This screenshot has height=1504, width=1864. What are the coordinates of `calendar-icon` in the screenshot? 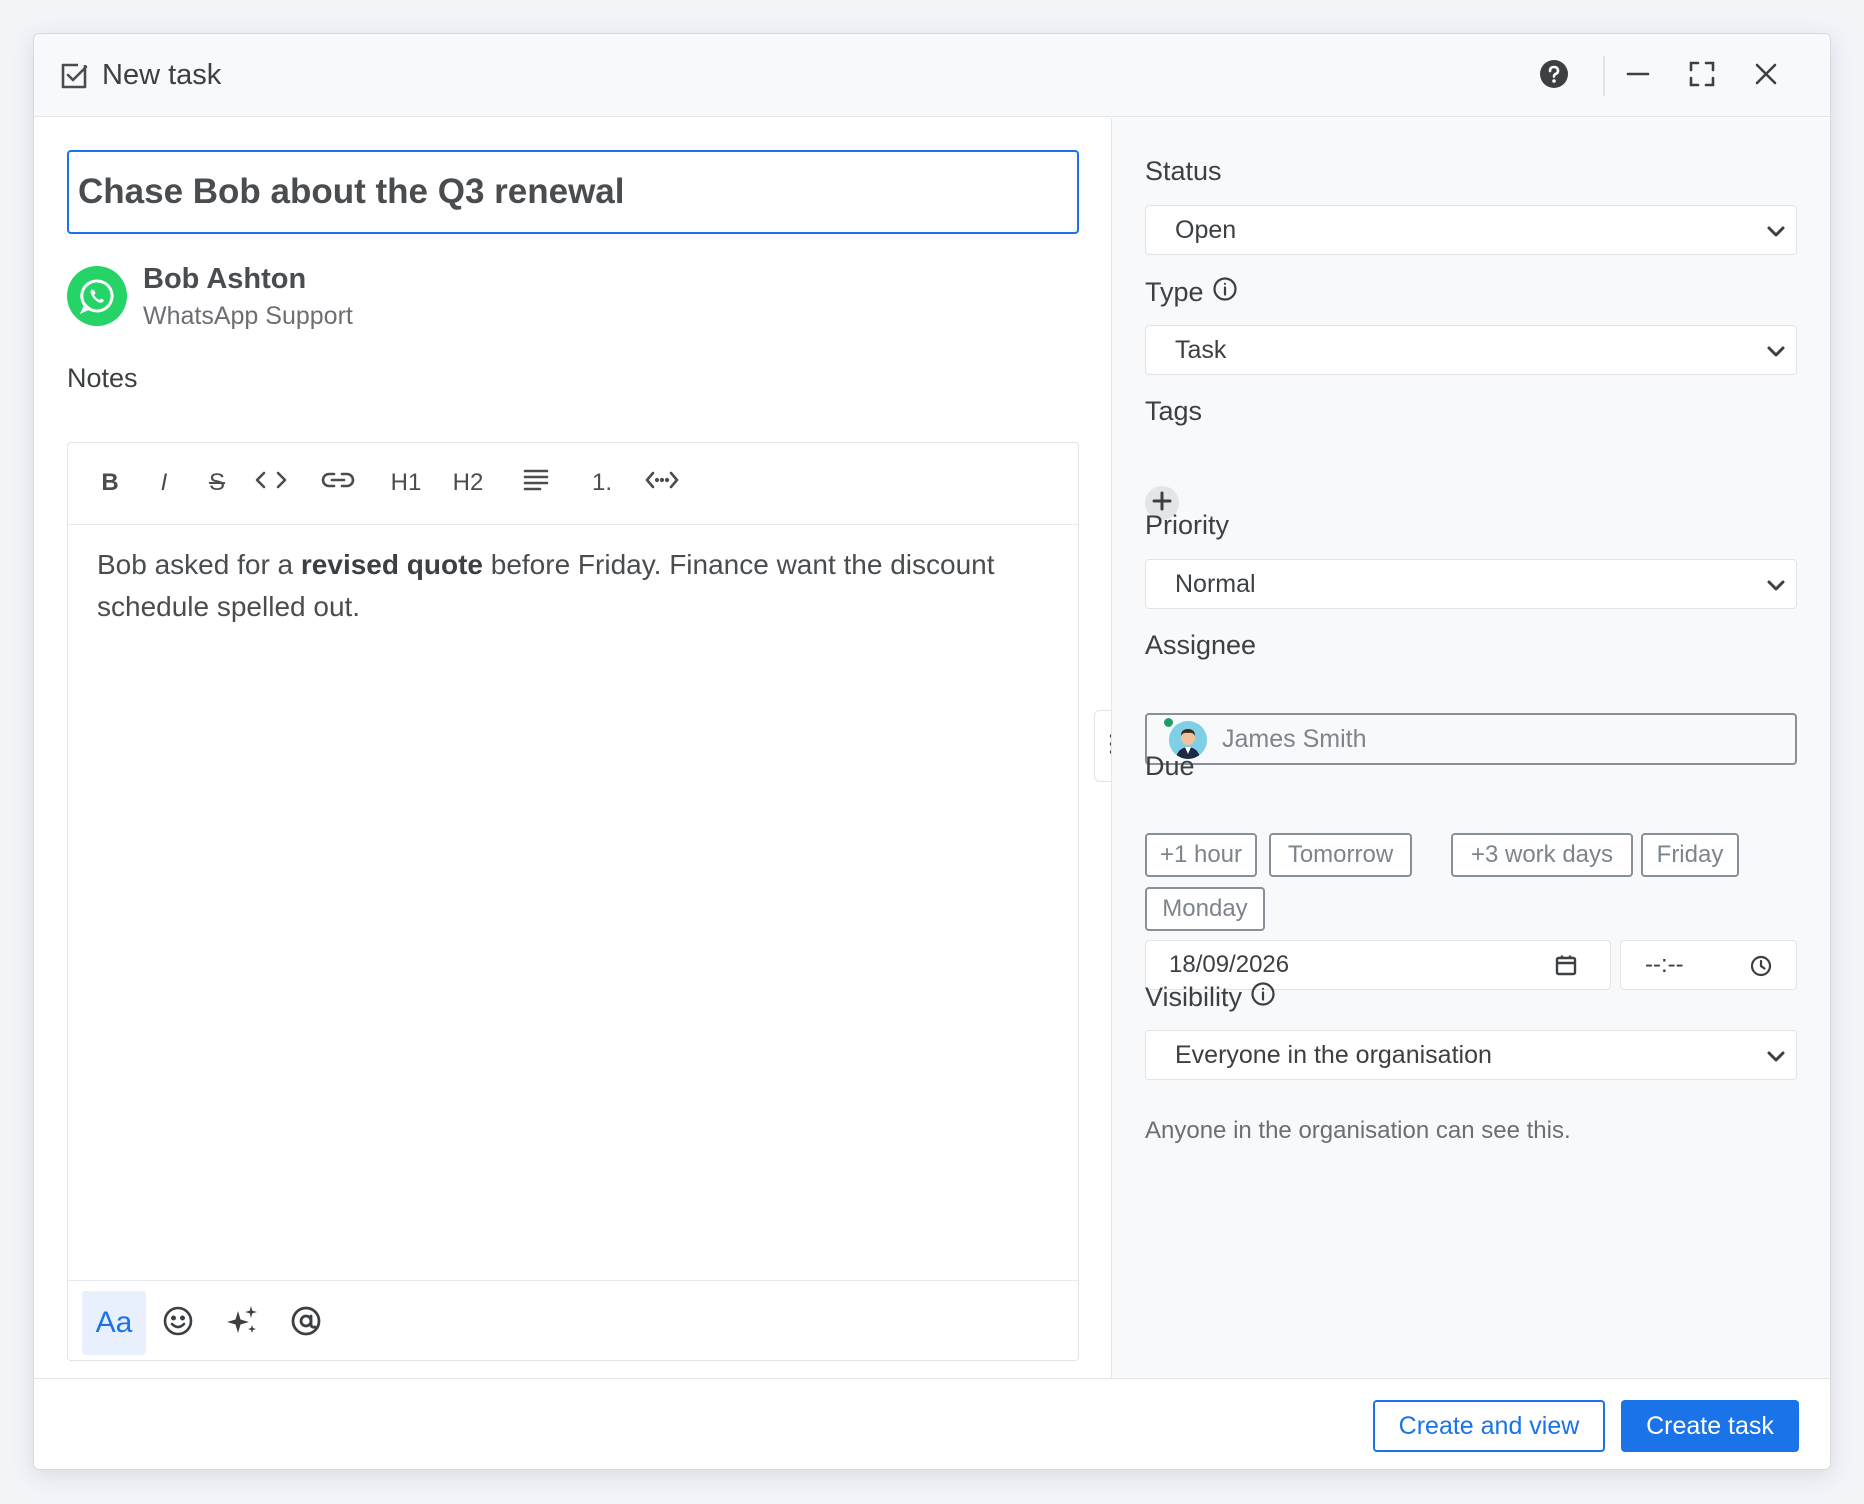 It's located at (1566, 968).